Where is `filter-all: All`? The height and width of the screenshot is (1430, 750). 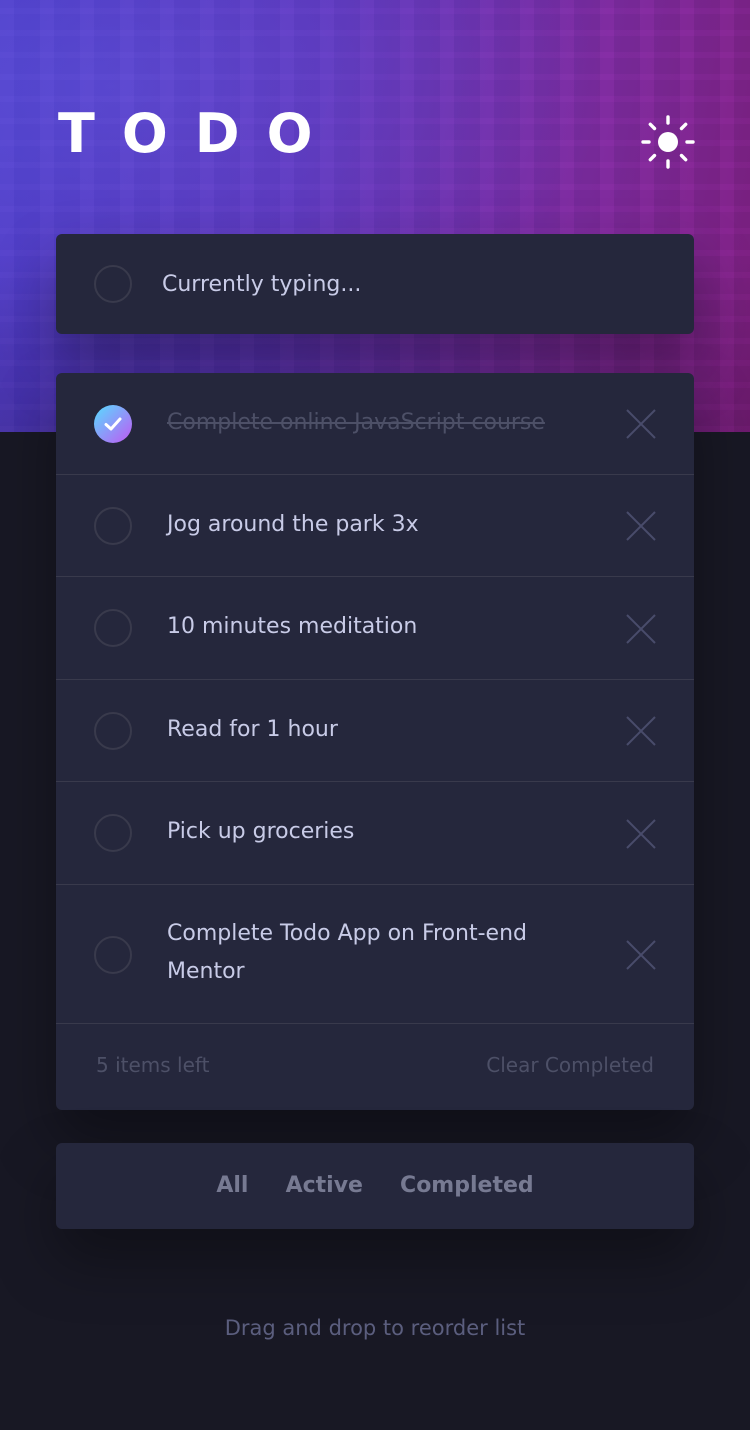
filter-all: All is located at coordinates (232, 1186).